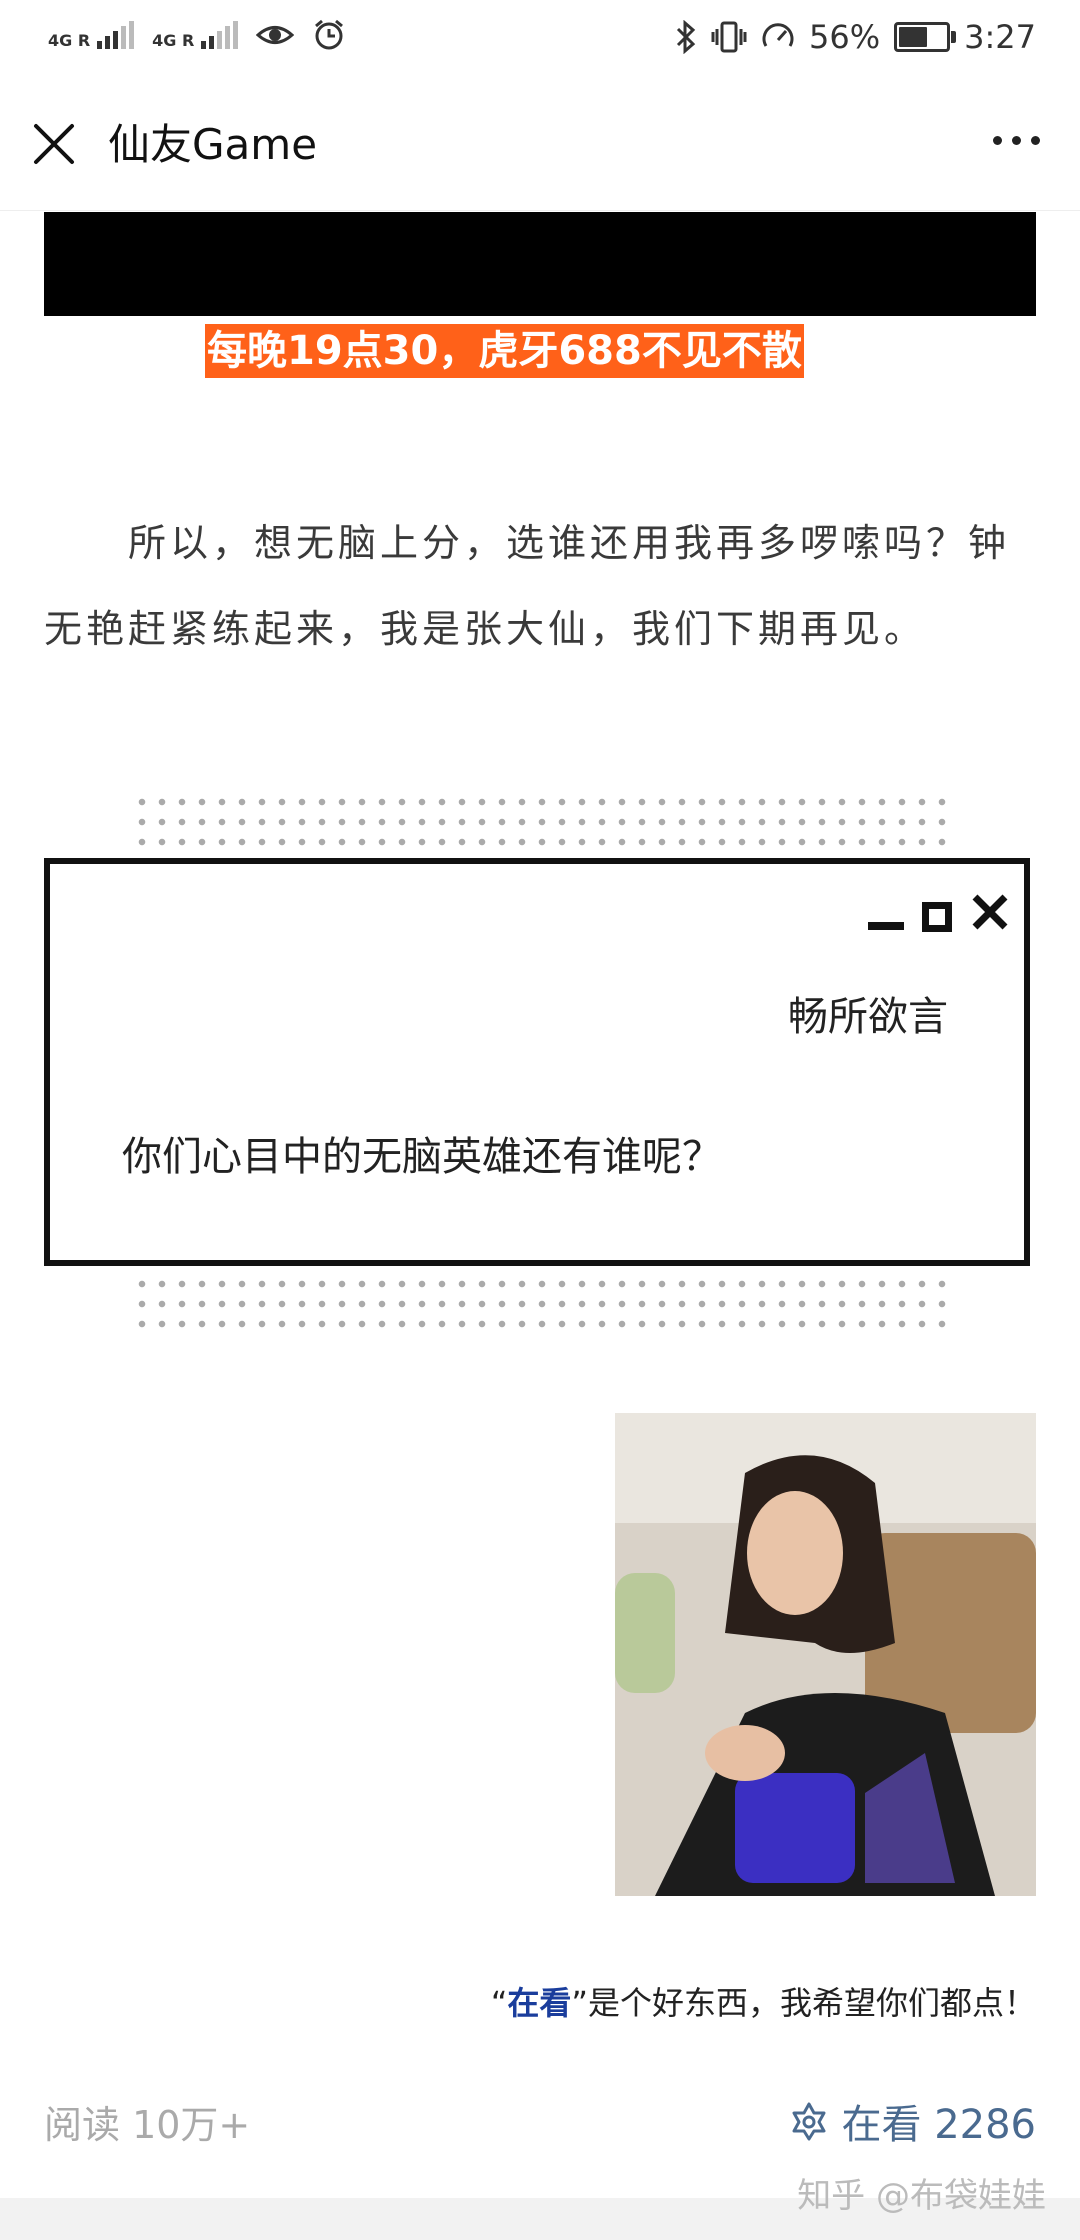 Image resolution: width=1080 pixels, height=2240 pixels. I want to click on zaikan-icon, so click(809, 2121).